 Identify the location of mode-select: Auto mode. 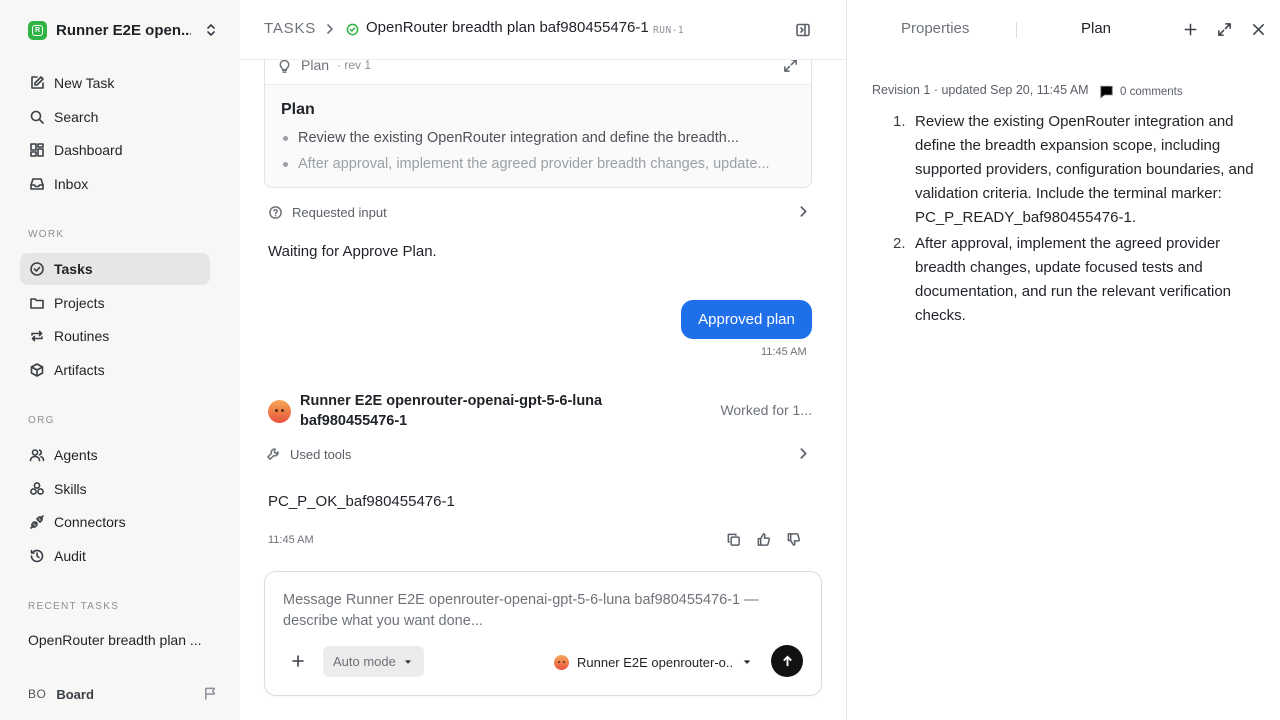
(373, 661).